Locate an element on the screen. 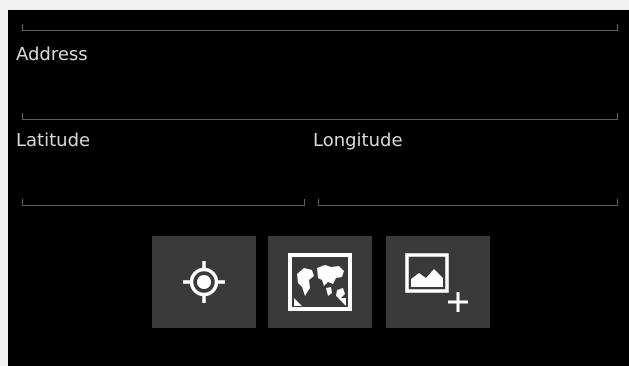 Image resolution: width=629 pixels, height=366 pixels. map-button is located at coordinates (320, 282).